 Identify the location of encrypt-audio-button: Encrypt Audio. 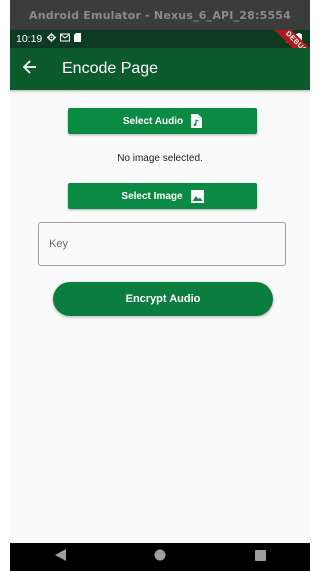
(163, 299).